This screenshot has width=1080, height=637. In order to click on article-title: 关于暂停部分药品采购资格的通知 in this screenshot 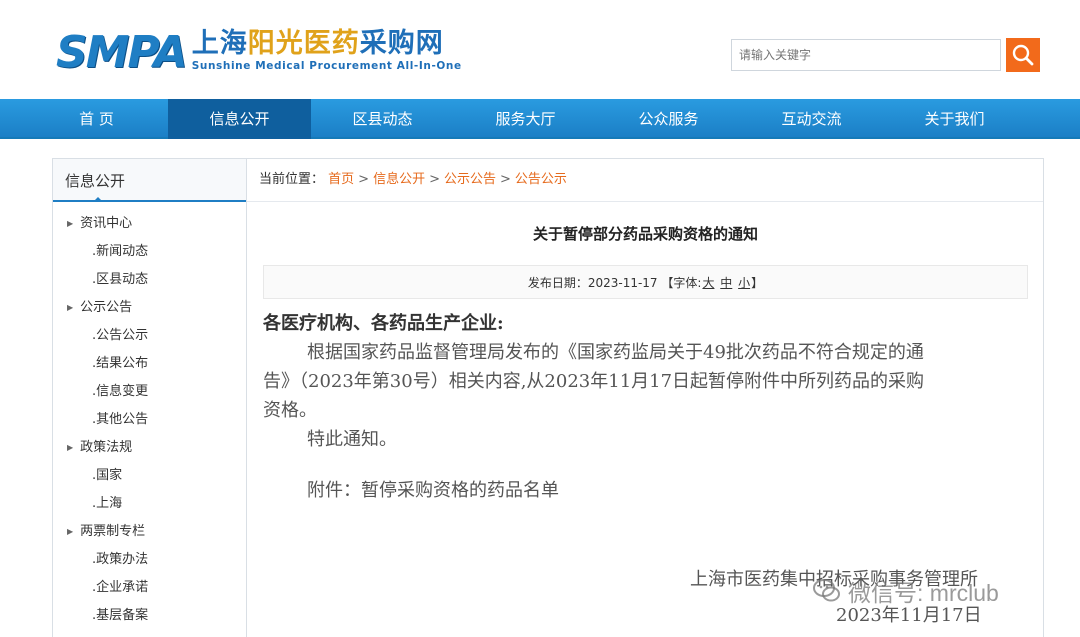, I will do `click(645, 234)`.